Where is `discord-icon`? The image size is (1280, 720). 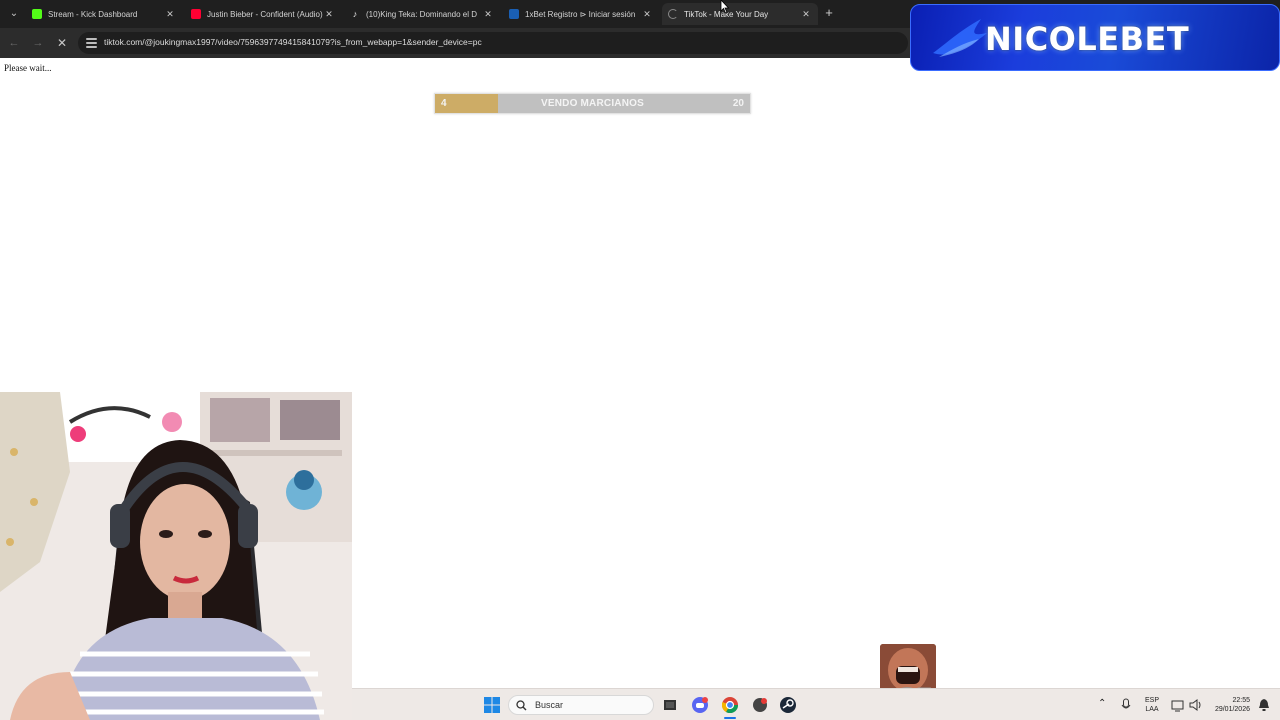
discord-icon is located at coordinates (700, 705).